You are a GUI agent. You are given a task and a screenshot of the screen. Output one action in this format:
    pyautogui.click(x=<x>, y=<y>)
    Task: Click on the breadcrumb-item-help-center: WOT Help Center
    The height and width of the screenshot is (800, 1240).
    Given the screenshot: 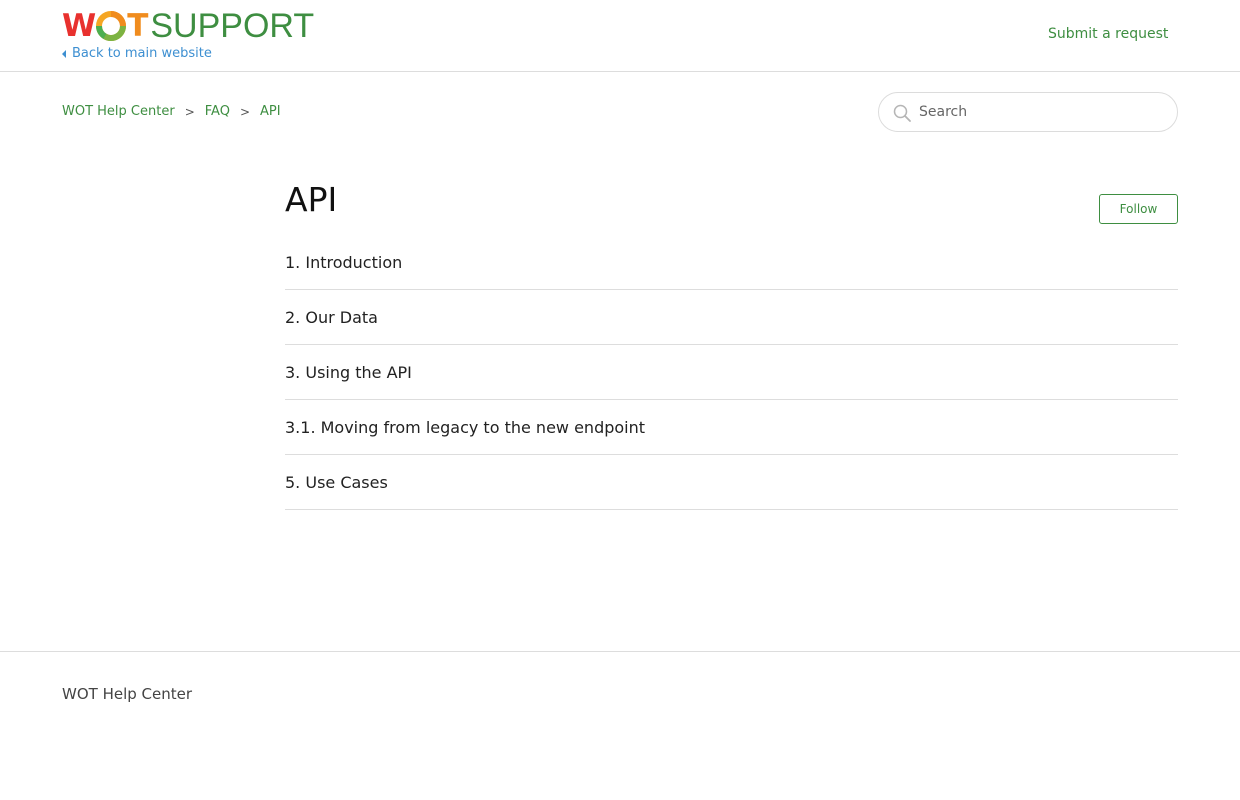 What is the action you would take?
    pyautogui.click(x=118, y=111)
    